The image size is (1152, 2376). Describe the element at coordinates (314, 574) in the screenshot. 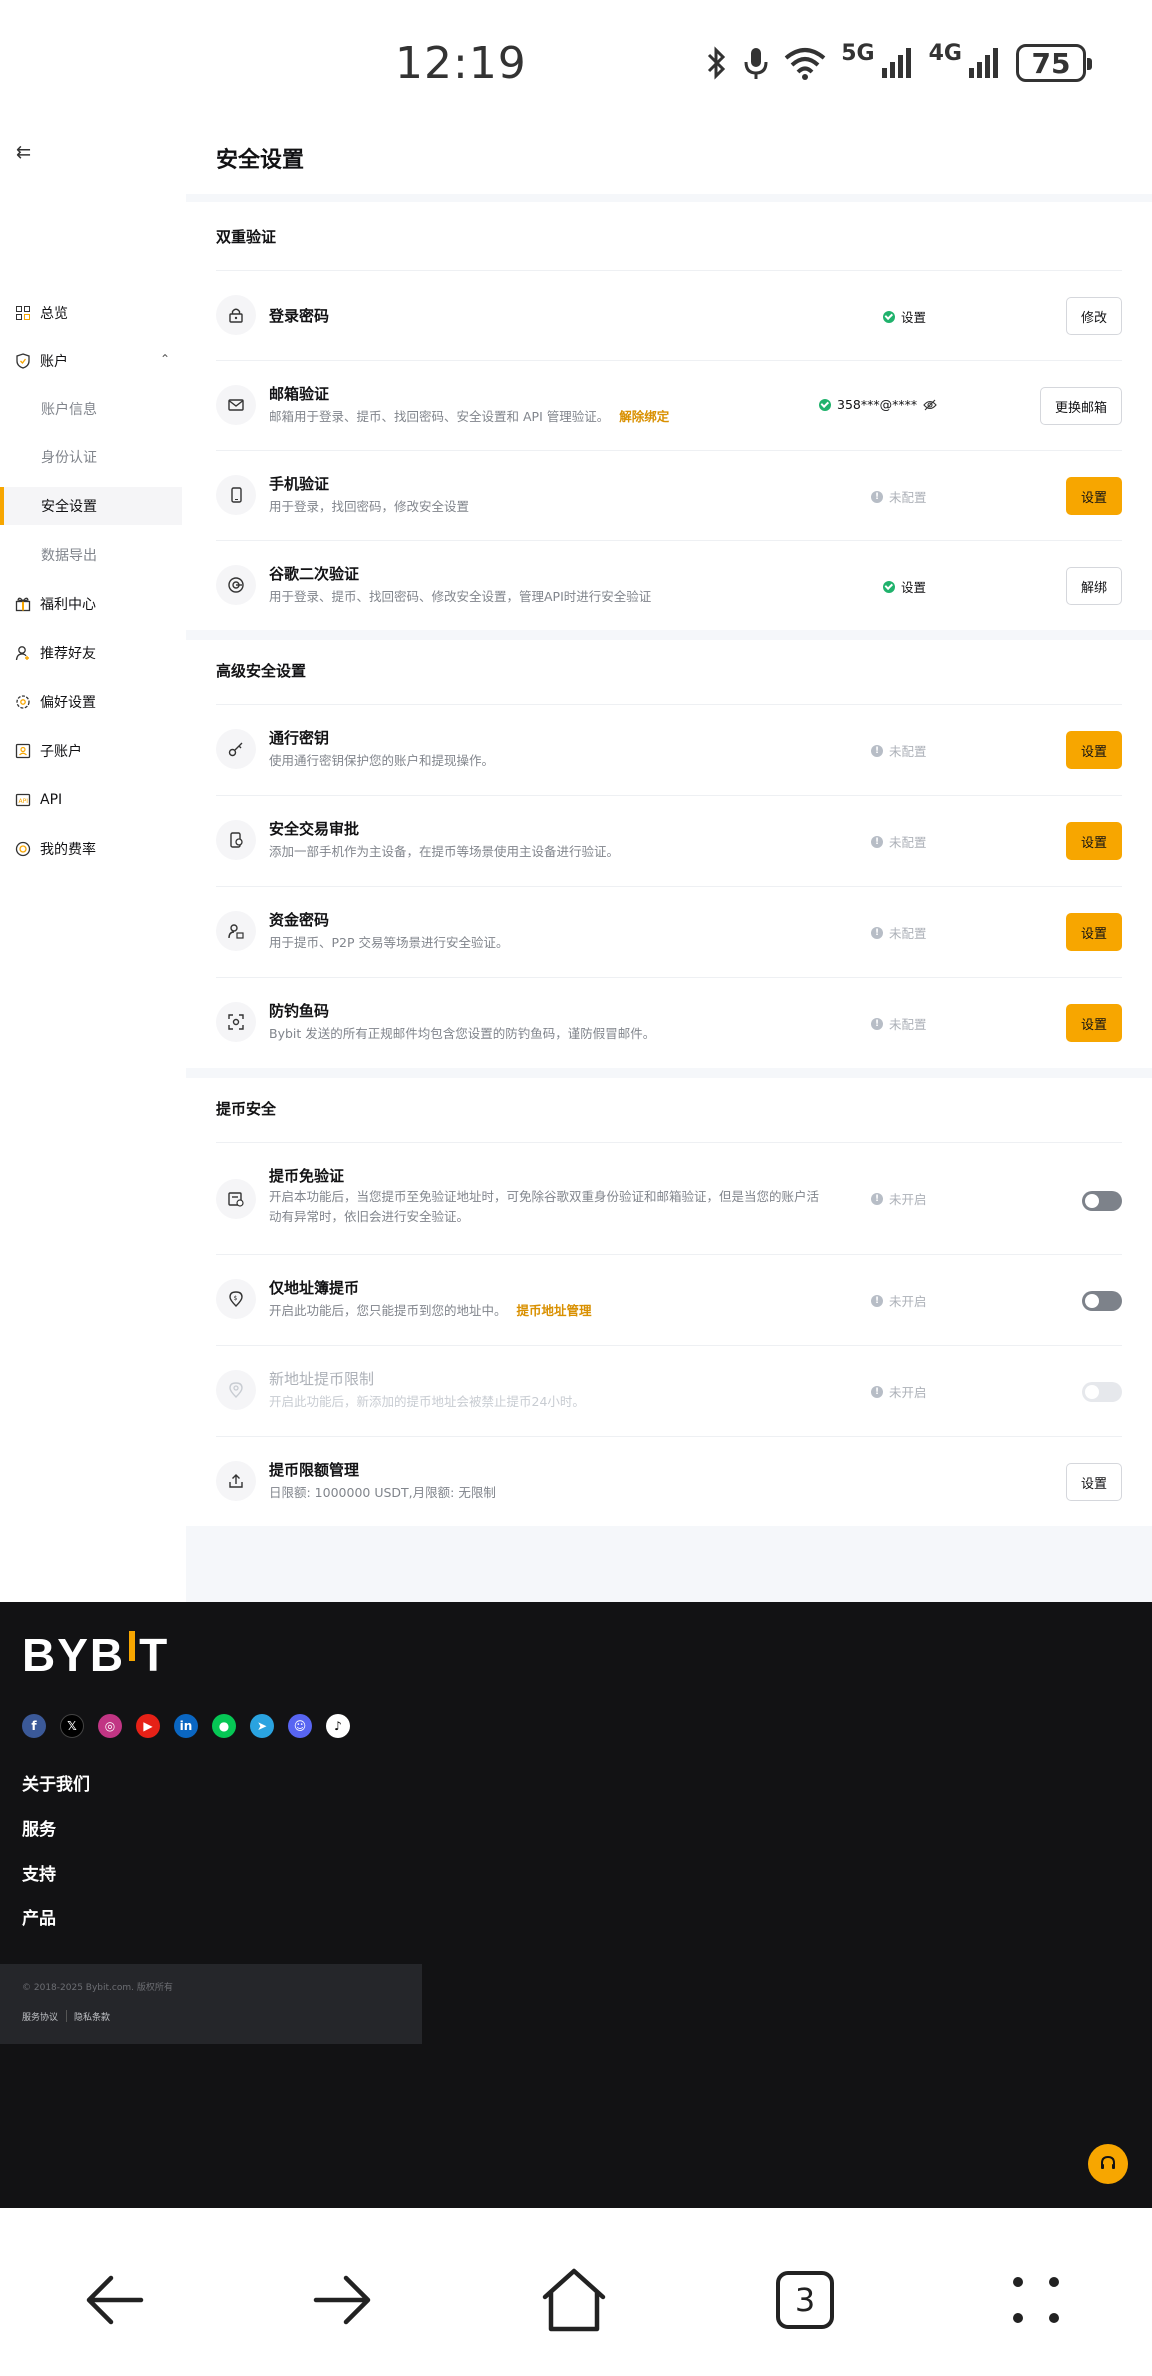

I see `row-title: 谷歌二次验证` at that location.